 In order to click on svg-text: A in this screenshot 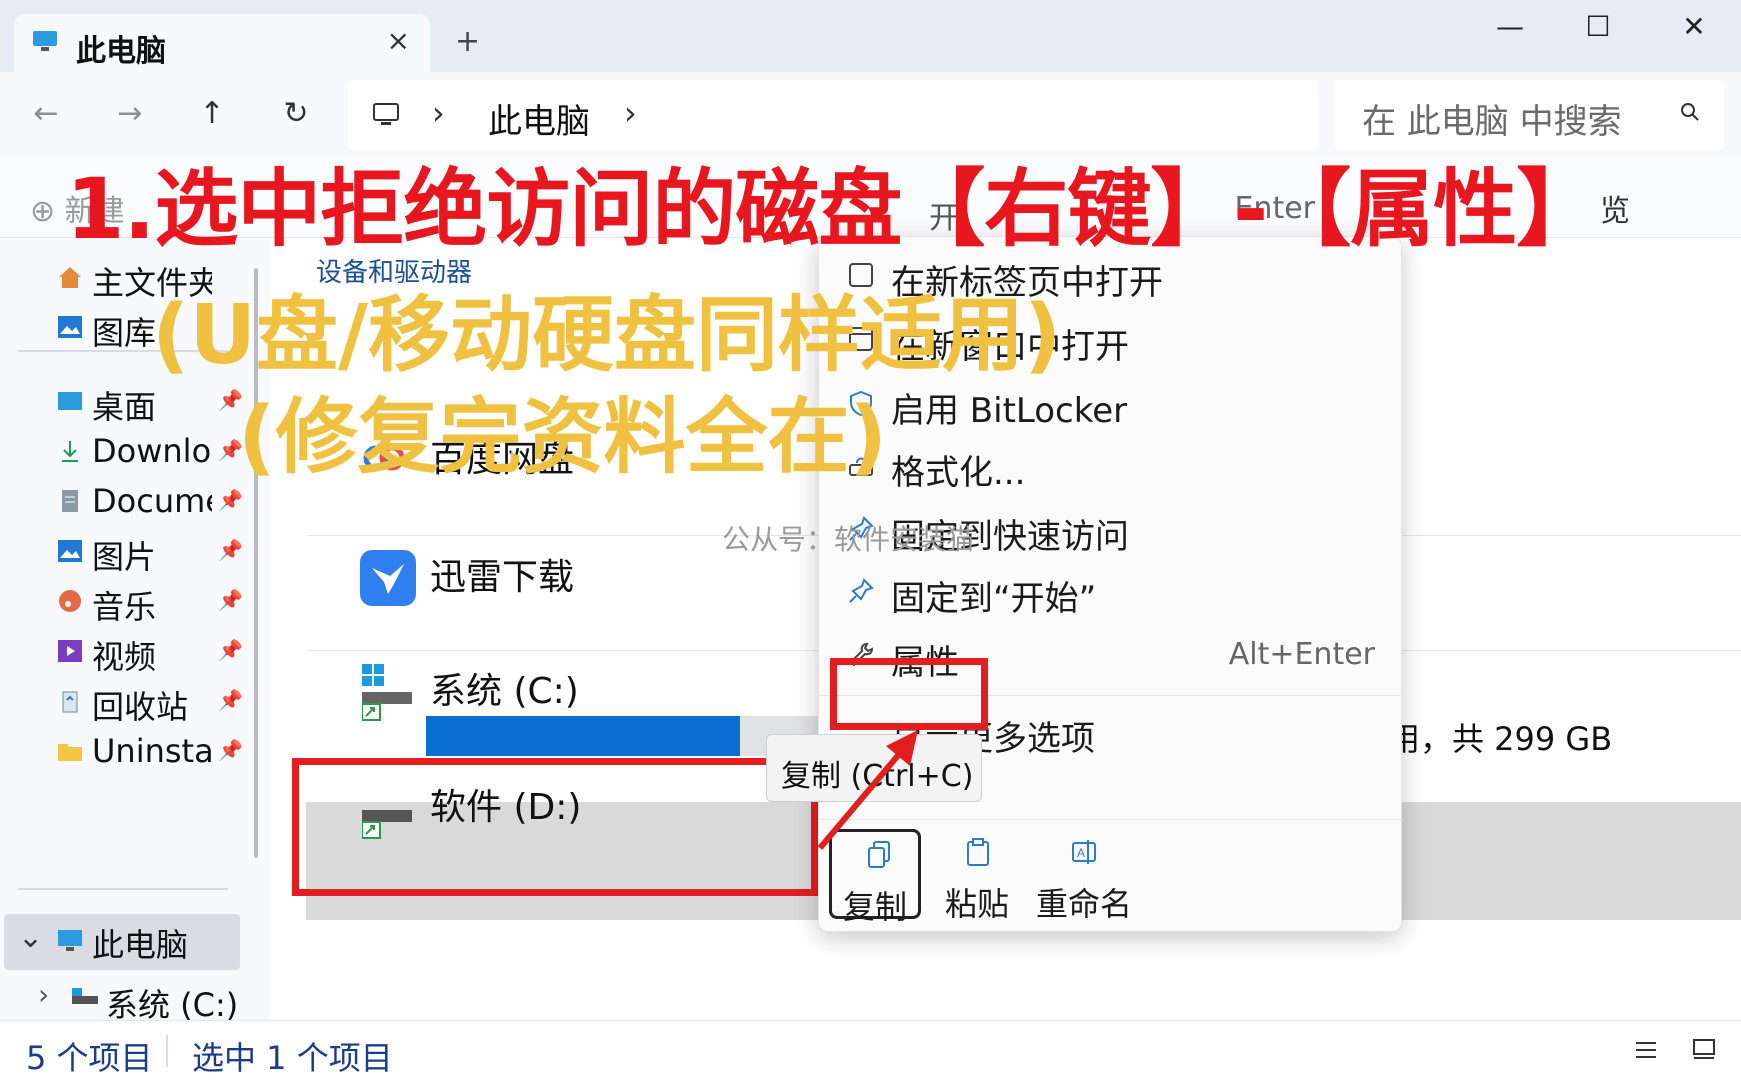, I will do `click(1081, 853)`.